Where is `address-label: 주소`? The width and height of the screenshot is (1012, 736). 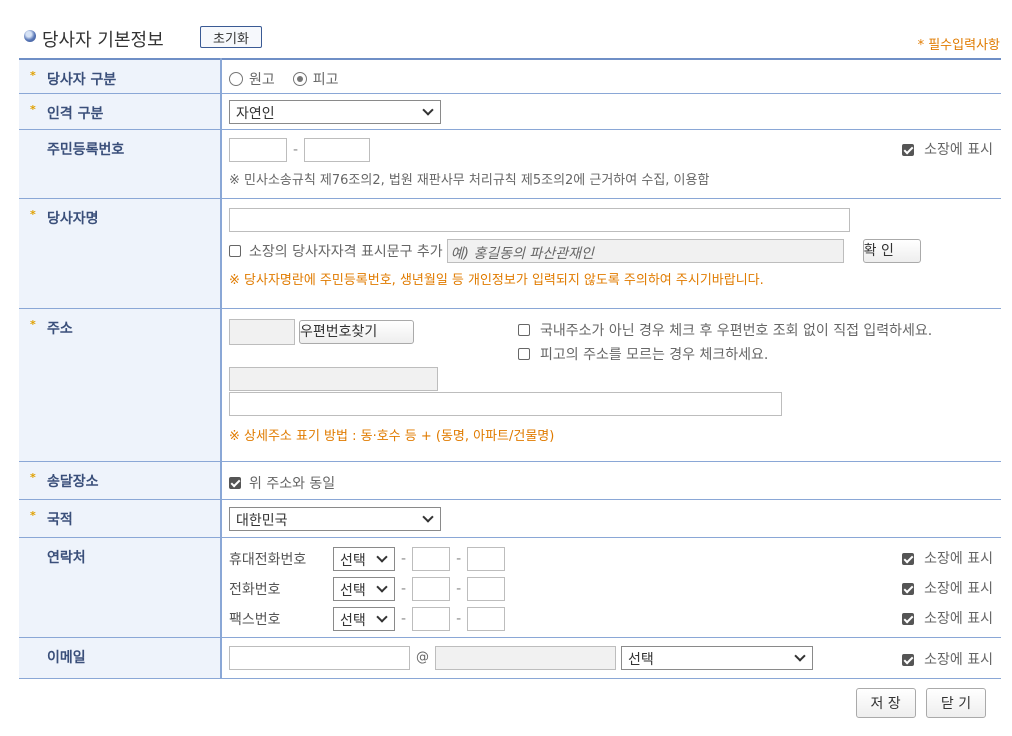 address-label: 주소 is located at coordinates (60, 328).